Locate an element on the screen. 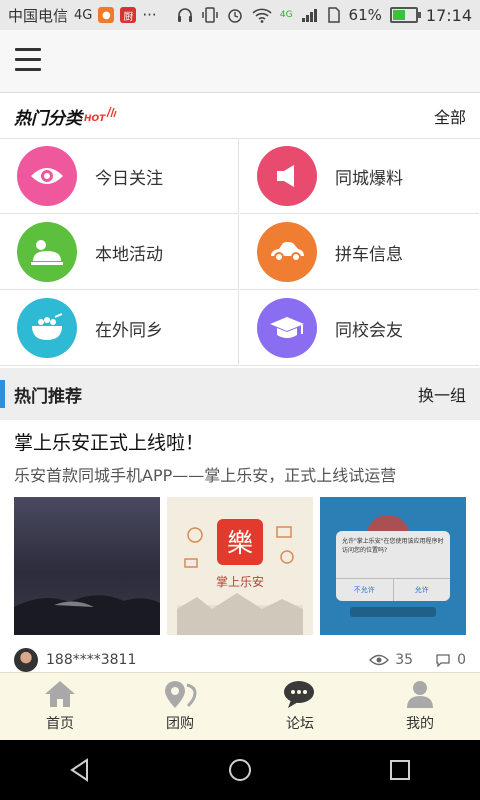 The image size is (480, 800). comment-icon is located at coordinates (443, 660).